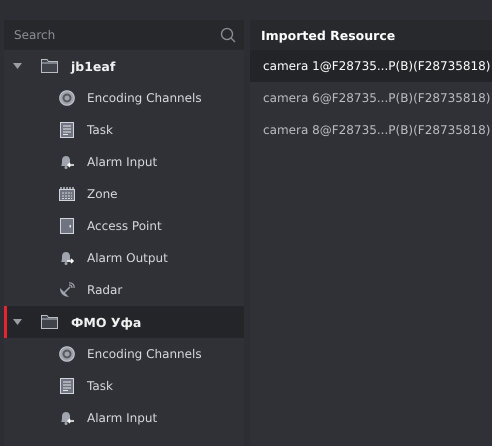  What do you see at coordinates (124, 194) in the screenshot?
I see `tree-item: Zone` at bounding box center [124, 194].